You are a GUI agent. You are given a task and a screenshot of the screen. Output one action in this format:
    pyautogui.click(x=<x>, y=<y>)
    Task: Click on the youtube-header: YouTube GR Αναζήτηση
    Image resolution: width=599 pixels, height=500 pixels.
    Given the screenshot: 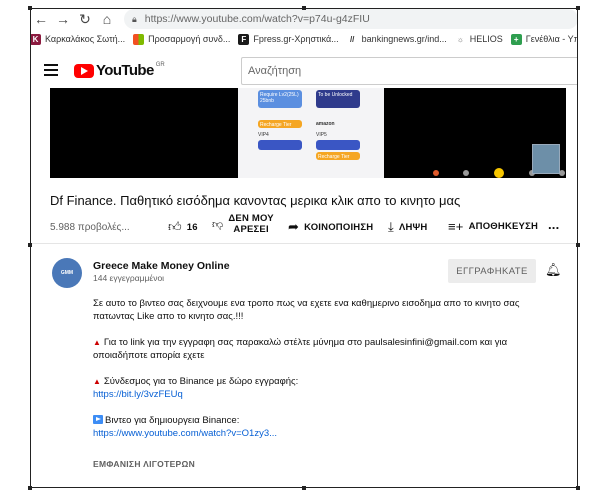 What is the action you would take?
    pyautogui.click(x=304, y=71)
    